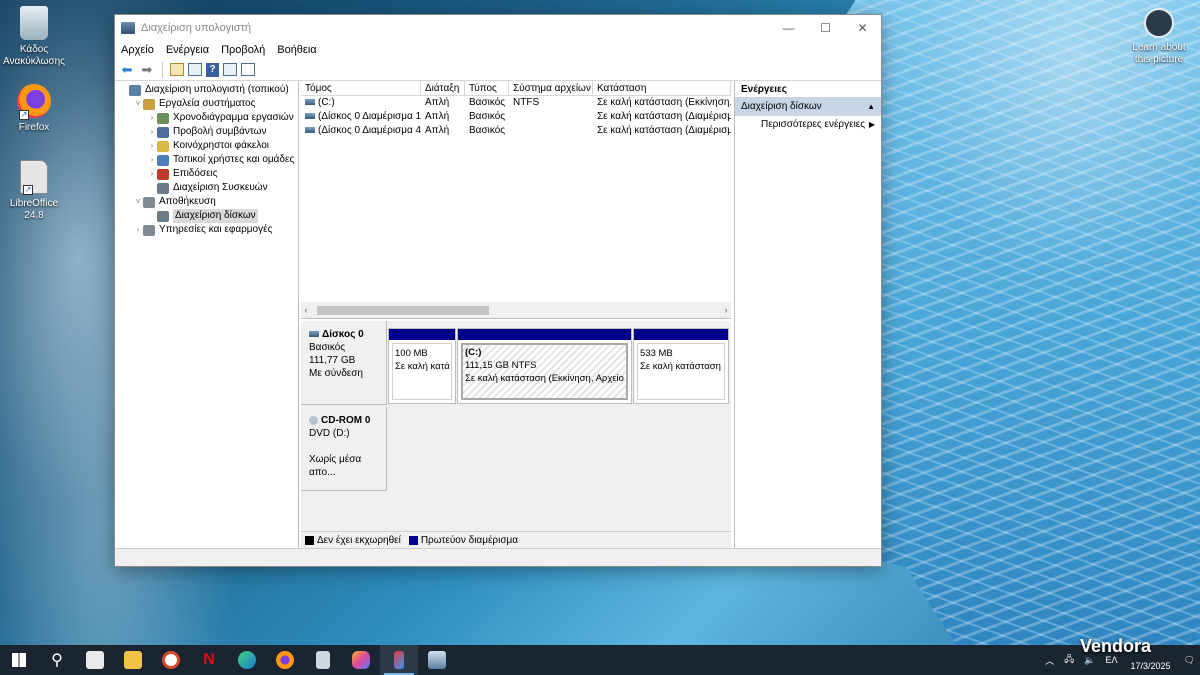 Image resolution: width=1200 pixels, height=675 pixels. I want to click on minimize-button: —, so click(788, 28).